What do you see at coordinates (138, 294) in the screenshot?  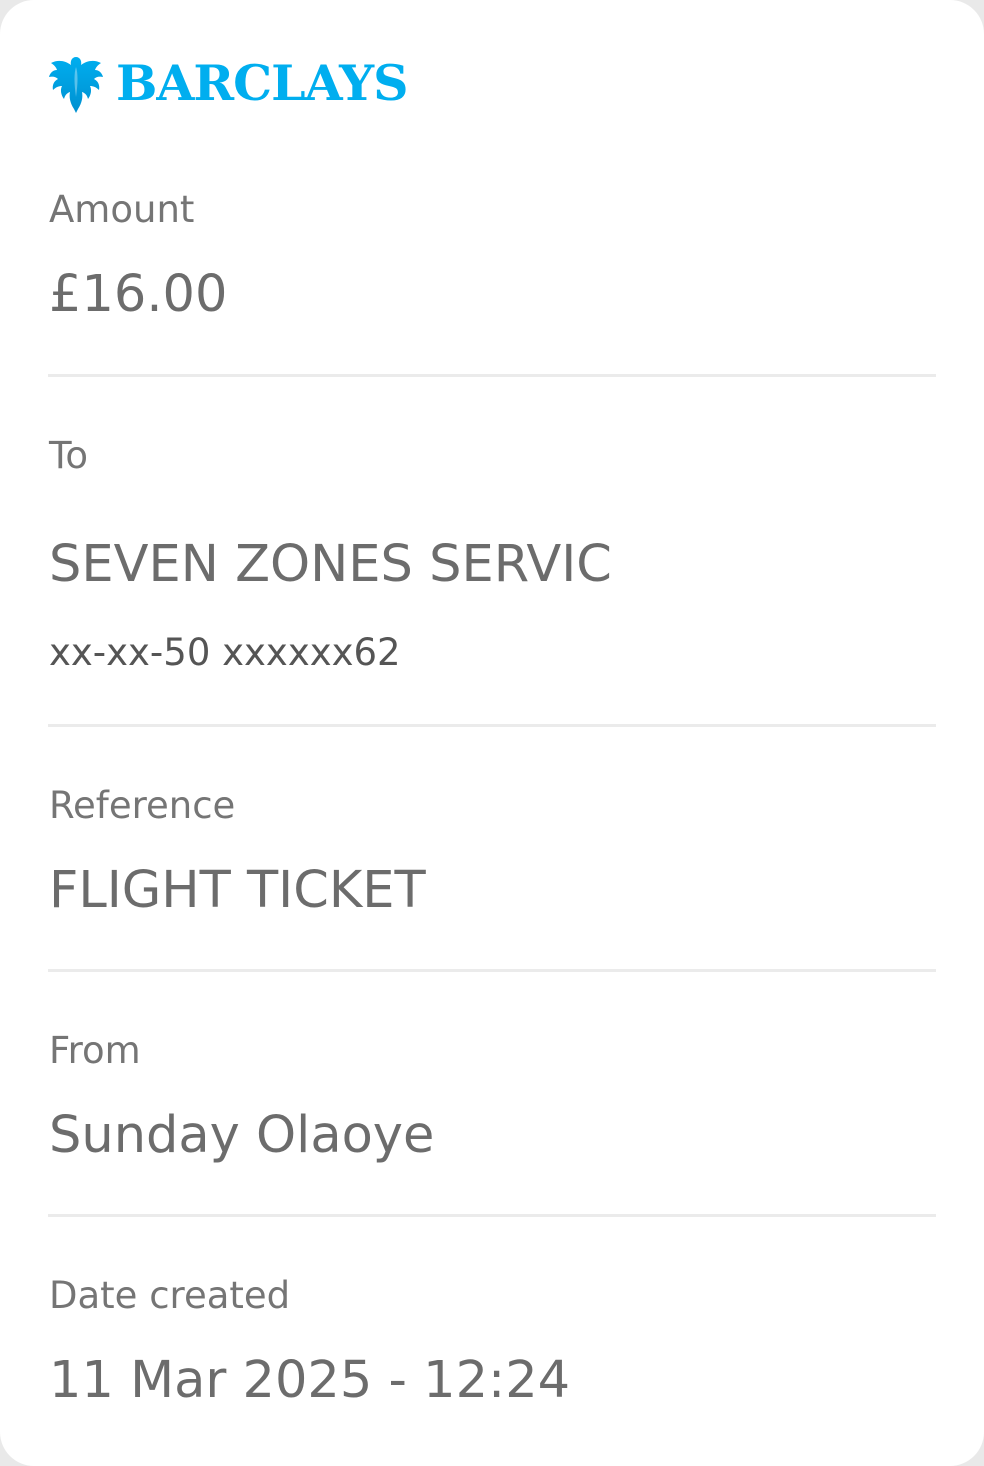 I see `amount-value: £16.00` at bounding box center [138, 294].